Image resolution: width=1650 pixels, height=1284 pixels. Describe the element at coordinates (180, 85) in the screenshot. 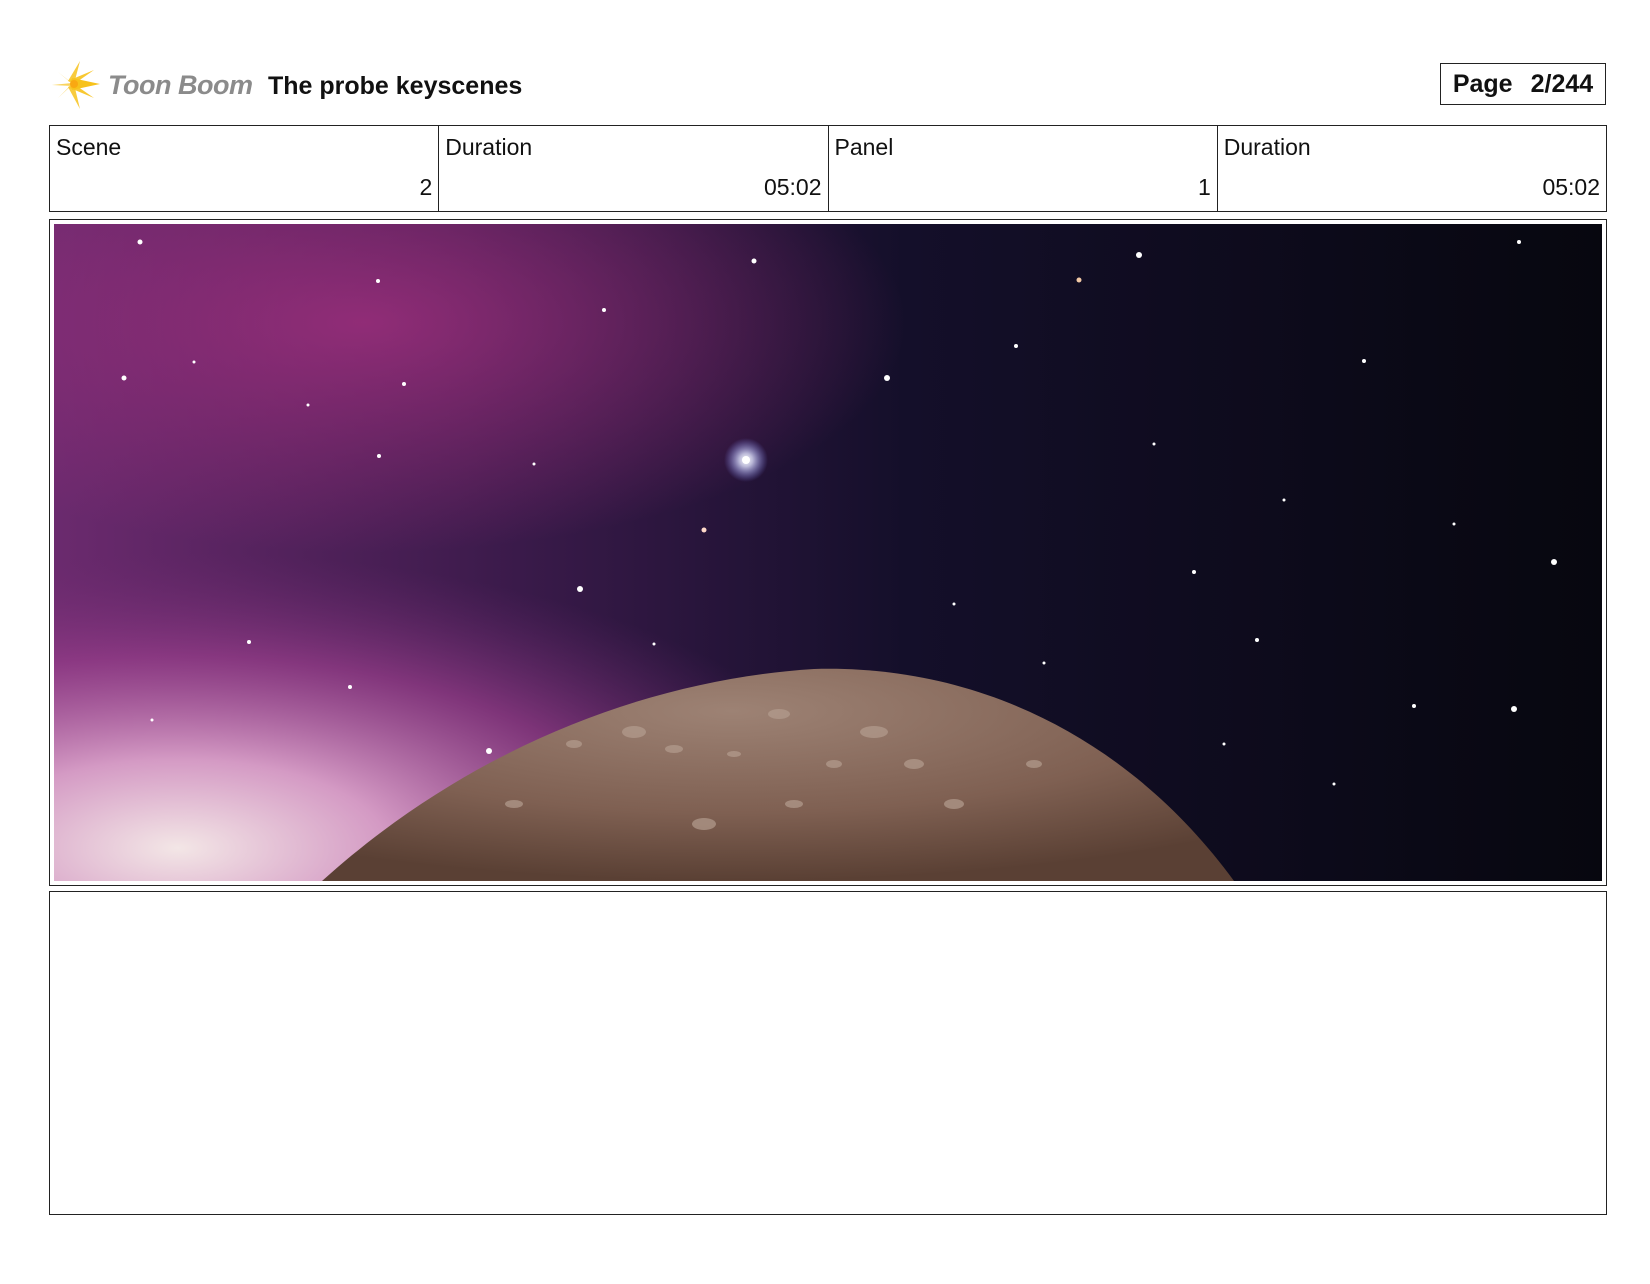

I see `brand-name: Toon Boom` at that location.